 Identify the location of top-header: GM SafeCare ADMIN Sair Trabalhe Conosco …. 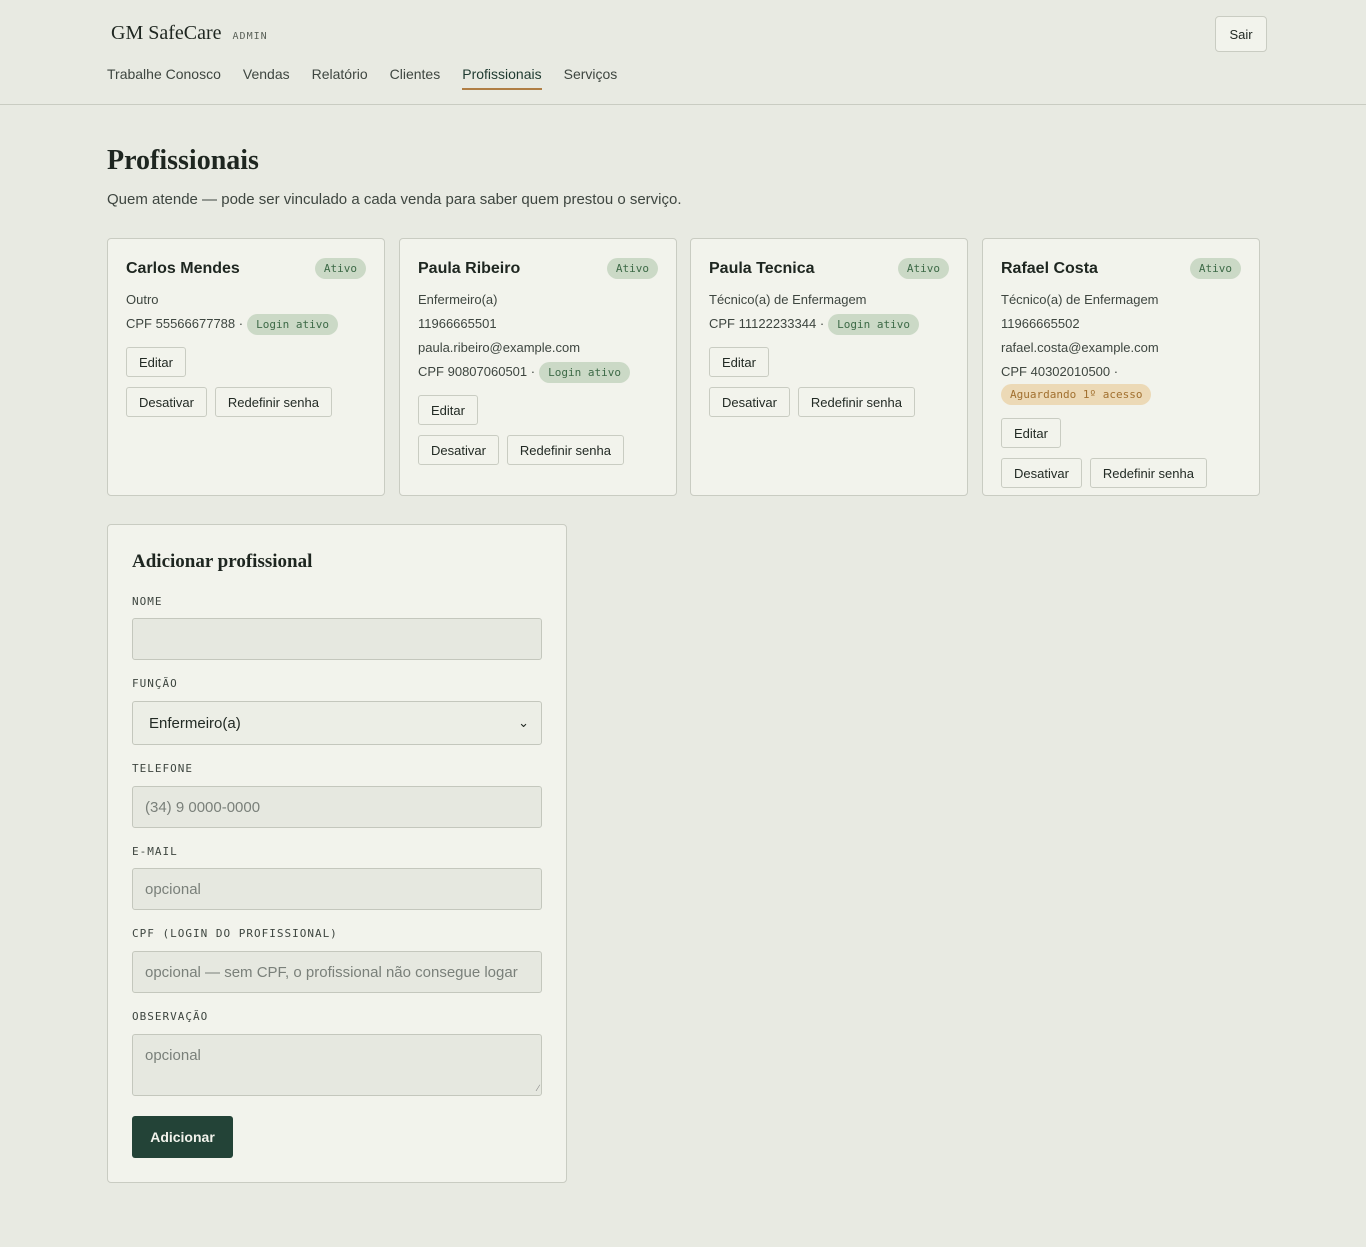
(683, 52).